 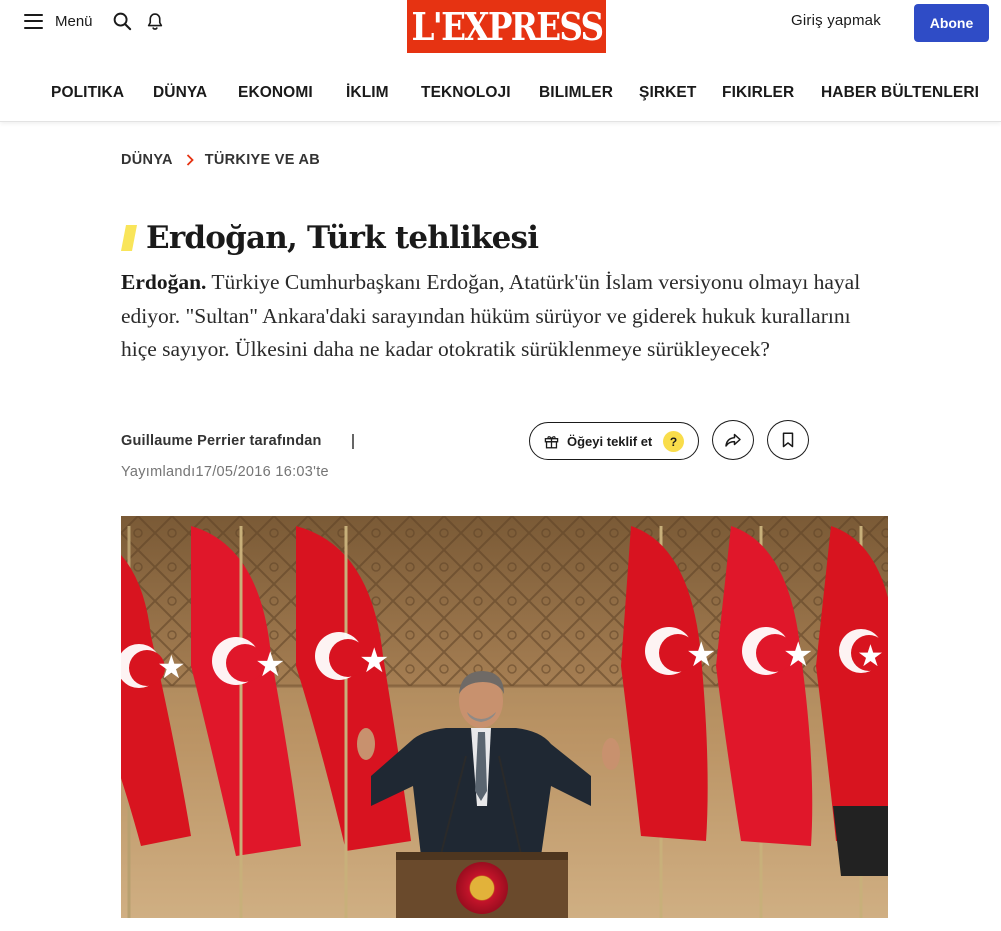 I want to click on article-title: Erdoğan, Türk tehlikesi, so click(x=342, y=238).